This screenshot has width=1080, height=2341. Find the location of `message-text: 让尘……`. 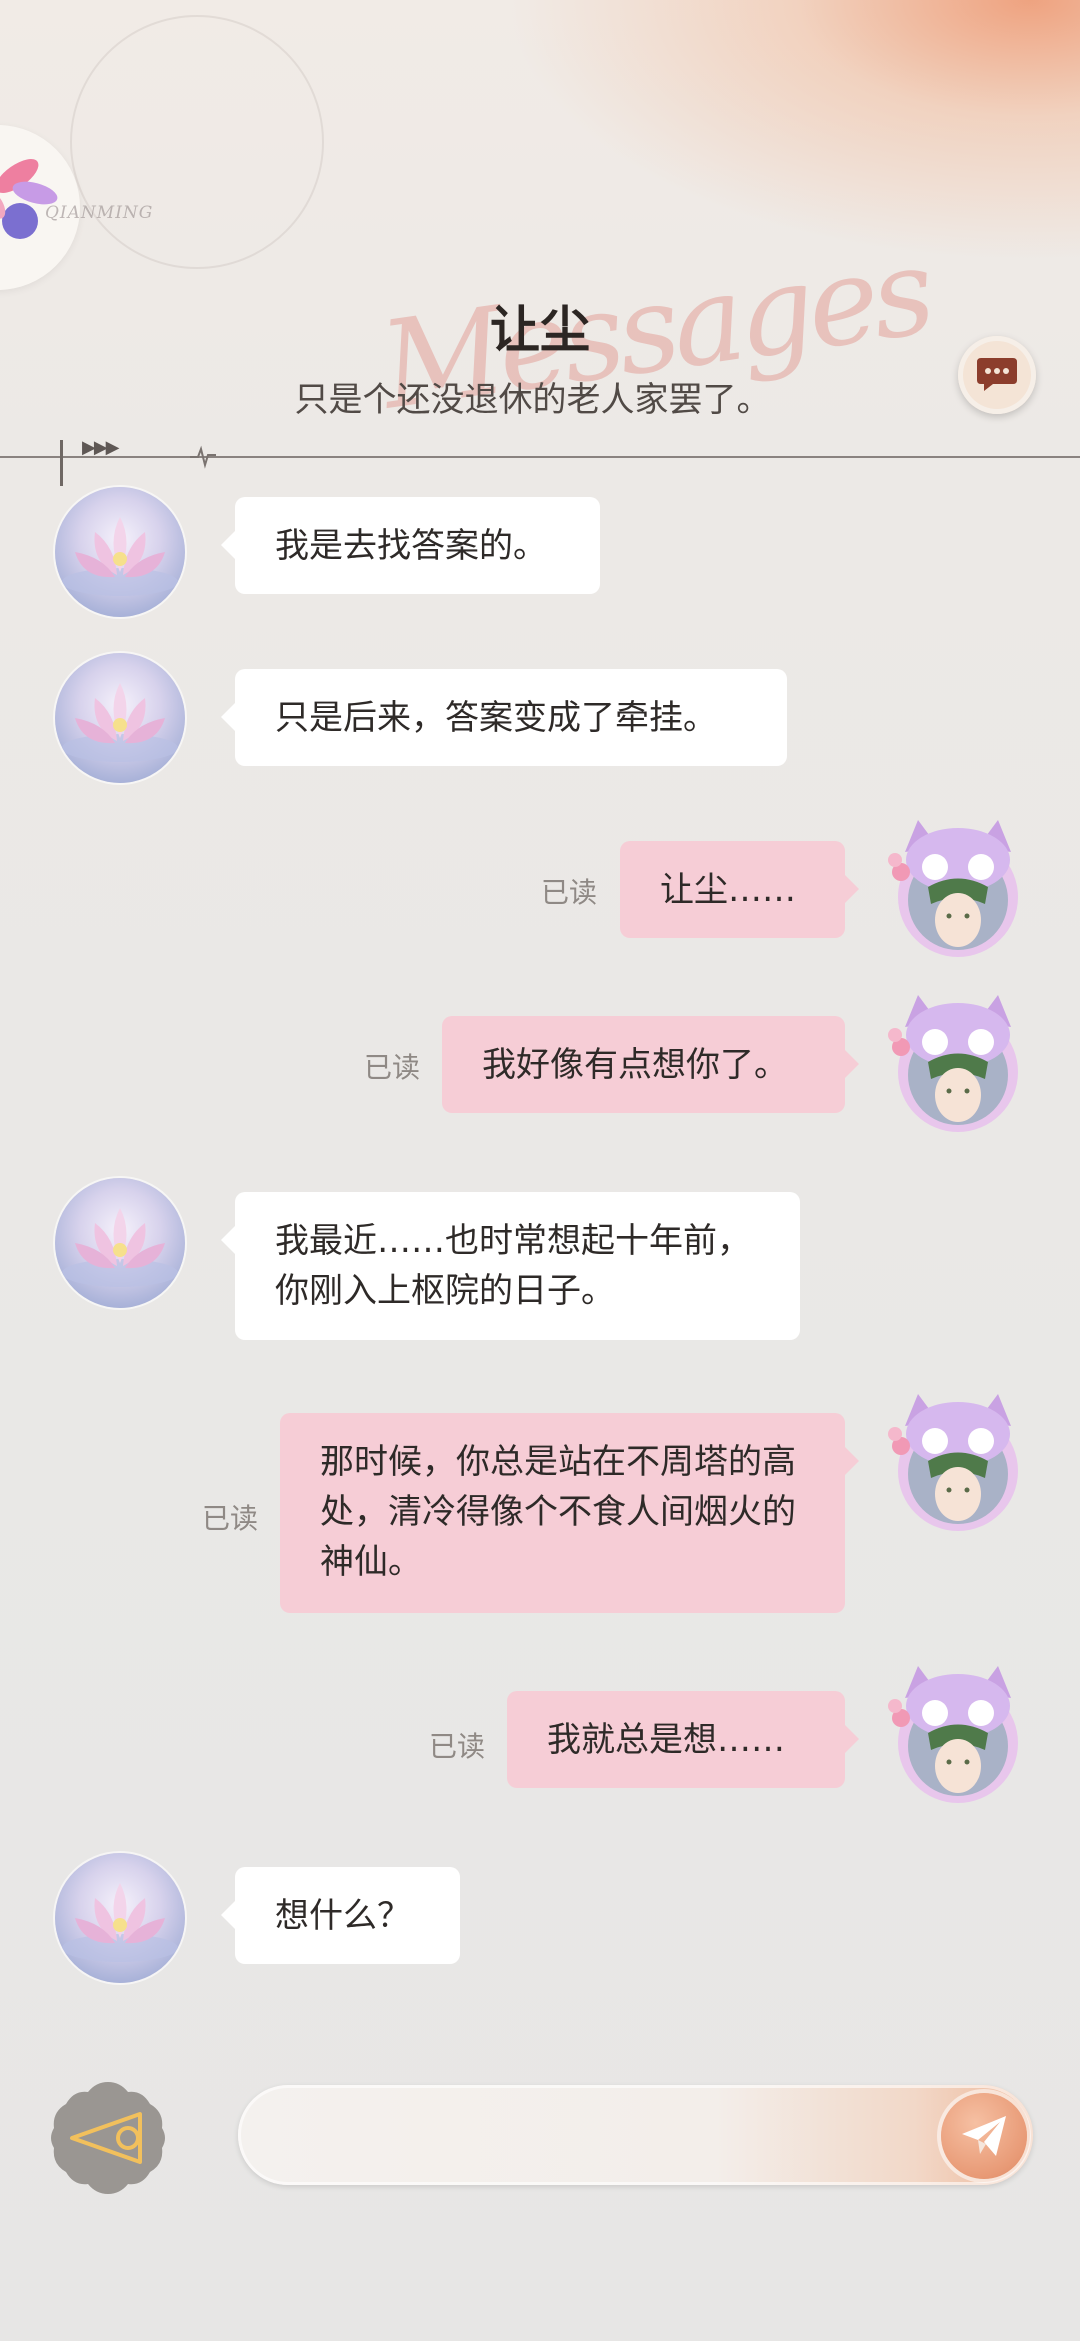

message-text: 让尘…… is located at coordinates (728, 890).